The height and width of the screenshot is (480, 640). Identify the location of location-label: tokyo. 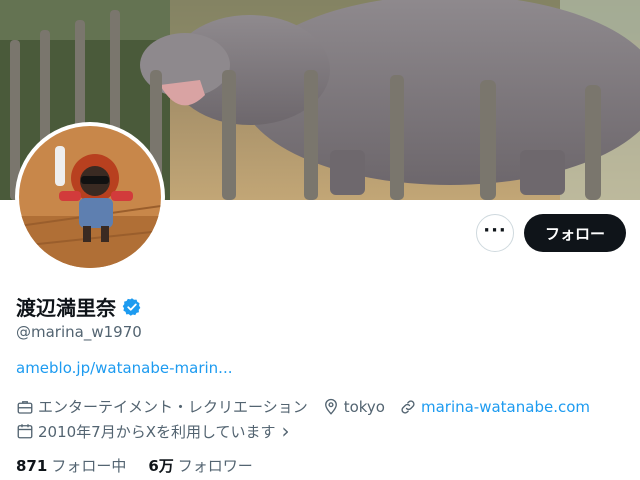
(364, 406).